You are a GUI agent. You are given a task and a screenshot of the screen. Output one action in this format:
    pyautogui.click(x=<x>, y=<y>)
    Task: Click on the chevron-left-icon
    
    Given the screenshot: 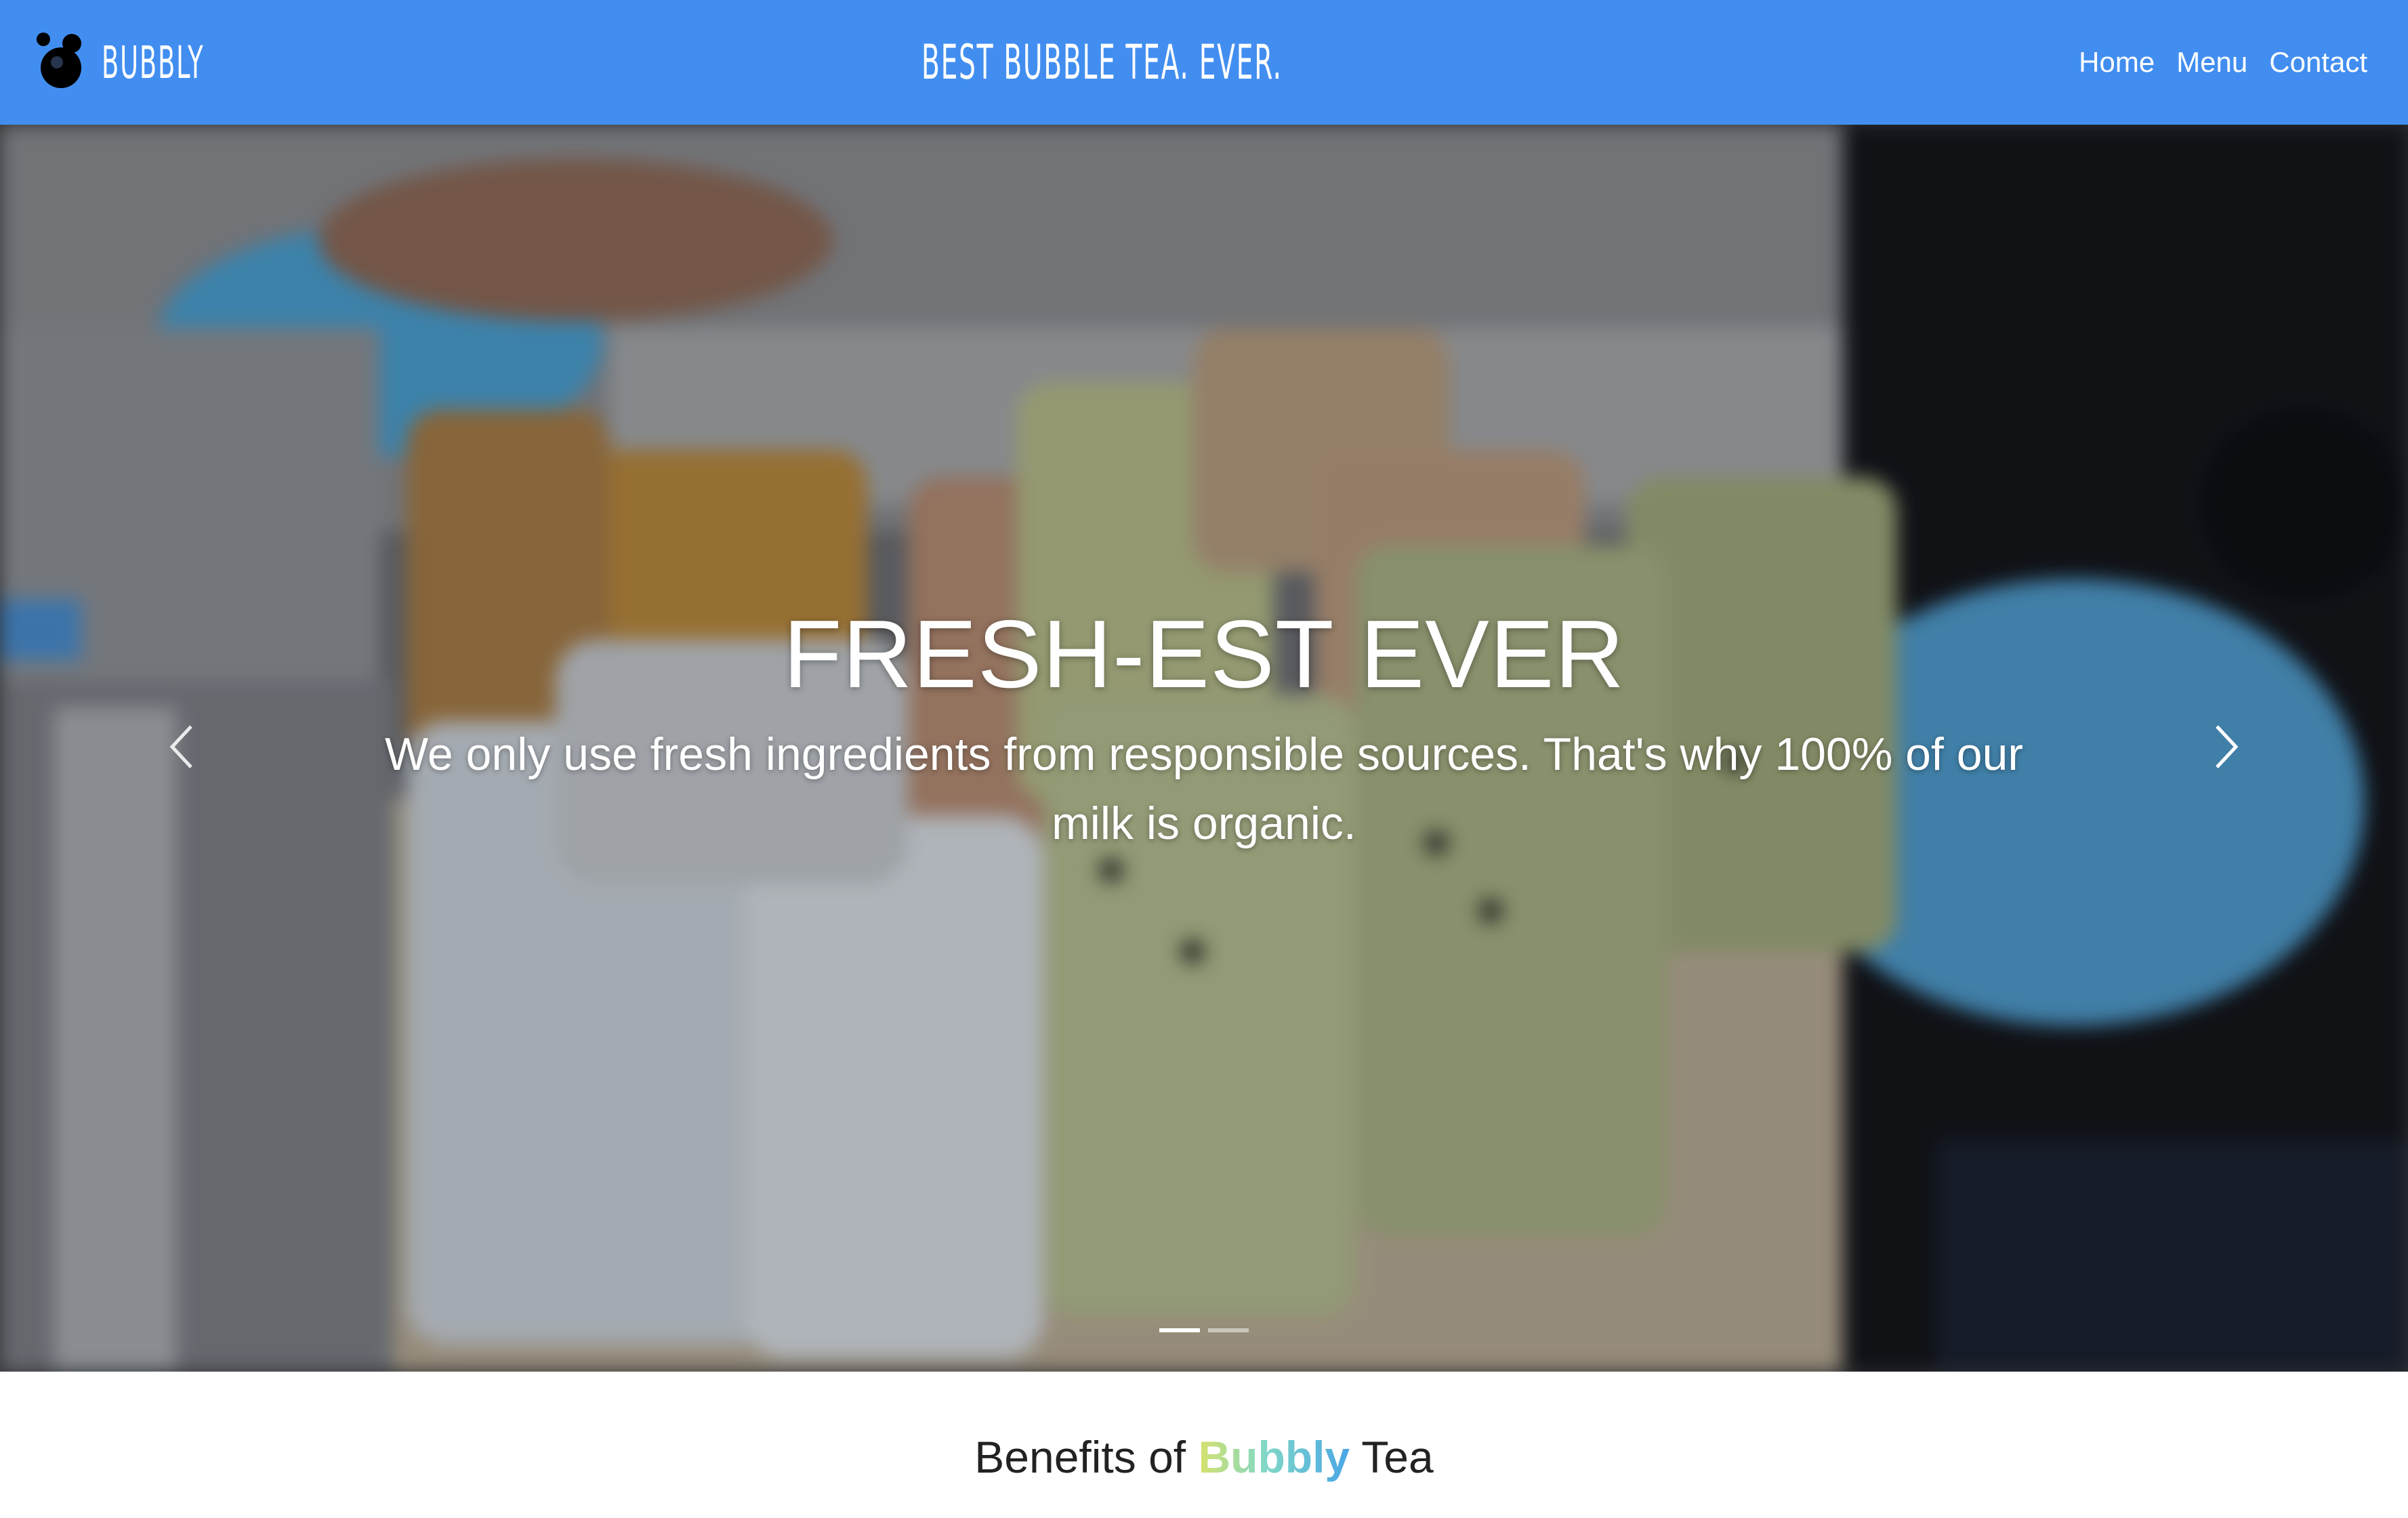 What is the action you would take?
    pyautogui.click(x=181, y=749)
    